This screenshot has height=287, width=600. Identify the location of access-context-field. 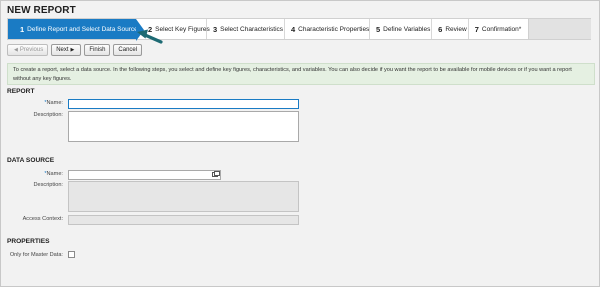
(183, 220).